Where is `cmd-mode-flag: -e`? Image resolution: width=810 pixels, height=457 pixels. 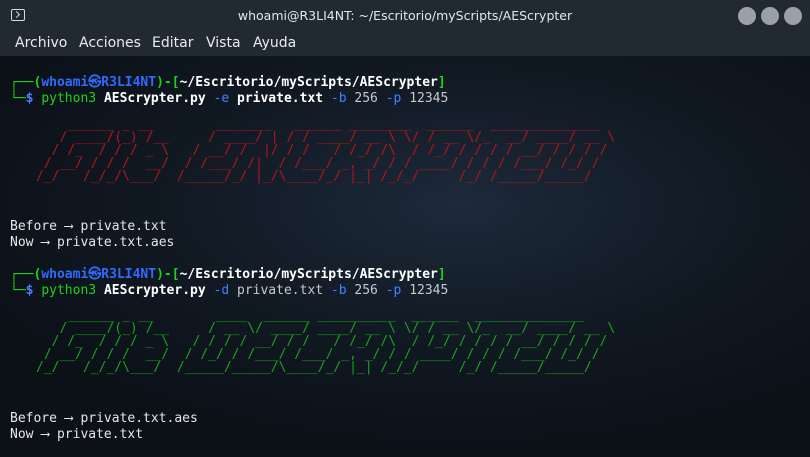 cmd-mode-flag: -e is located at coordinates (221, 98).